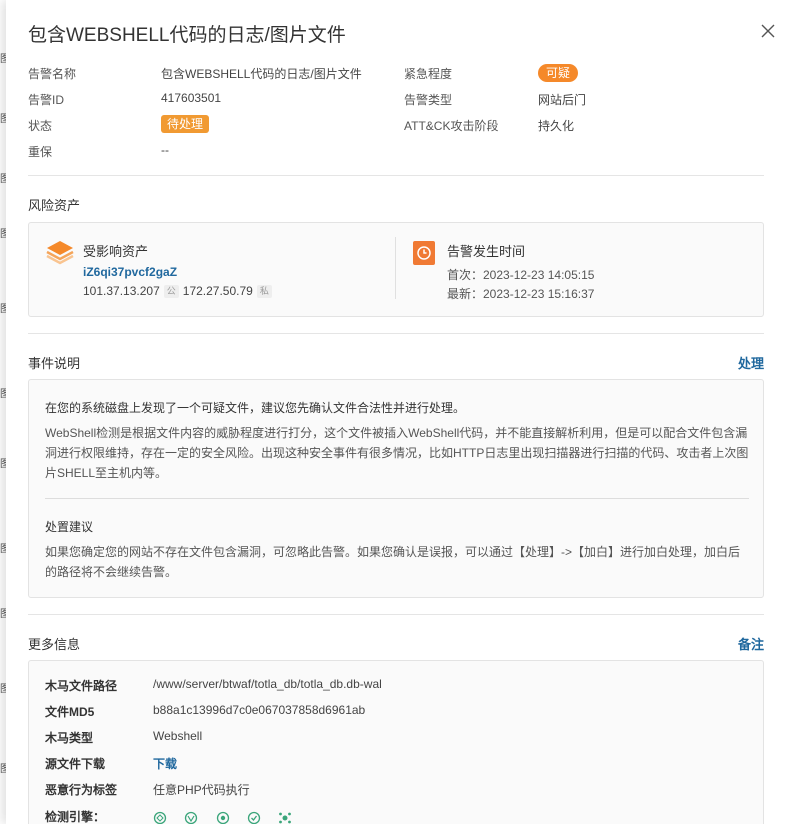  I want to click on private-ip: 172.27.50.79, so click(217, 291).